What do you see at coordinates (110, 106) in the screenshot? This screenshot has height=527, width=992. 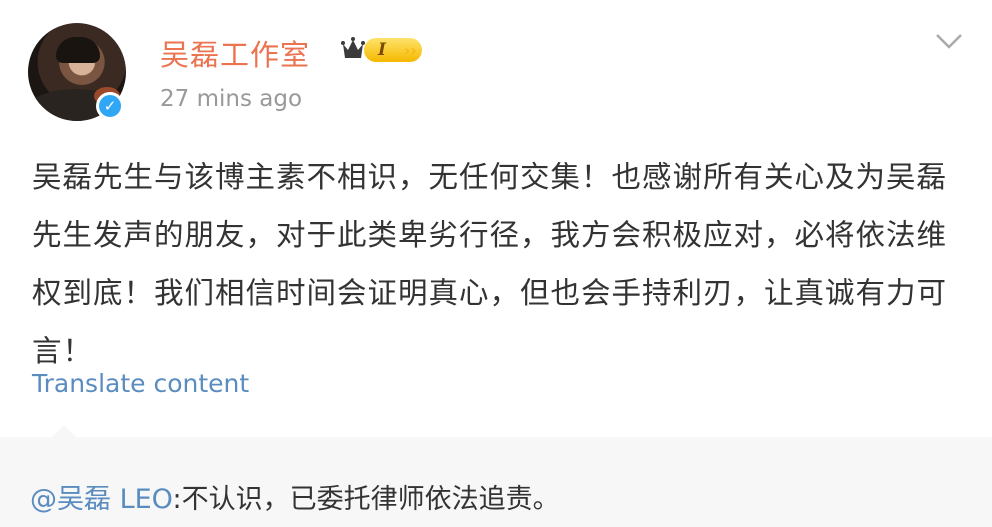 I see `verified-badge-icon: ✓` at bounding box center [110, 106].